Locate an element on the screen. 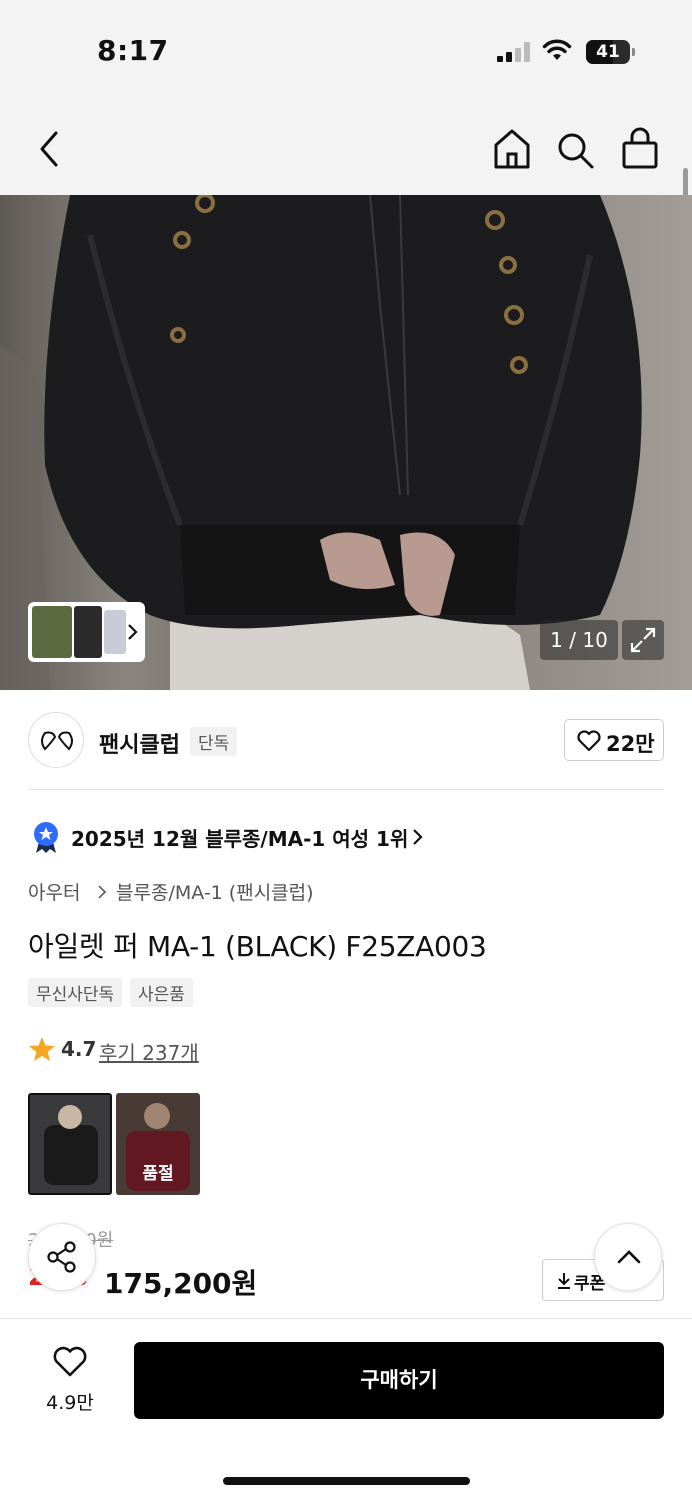  download-icon is located at coordinates (564, 1281).